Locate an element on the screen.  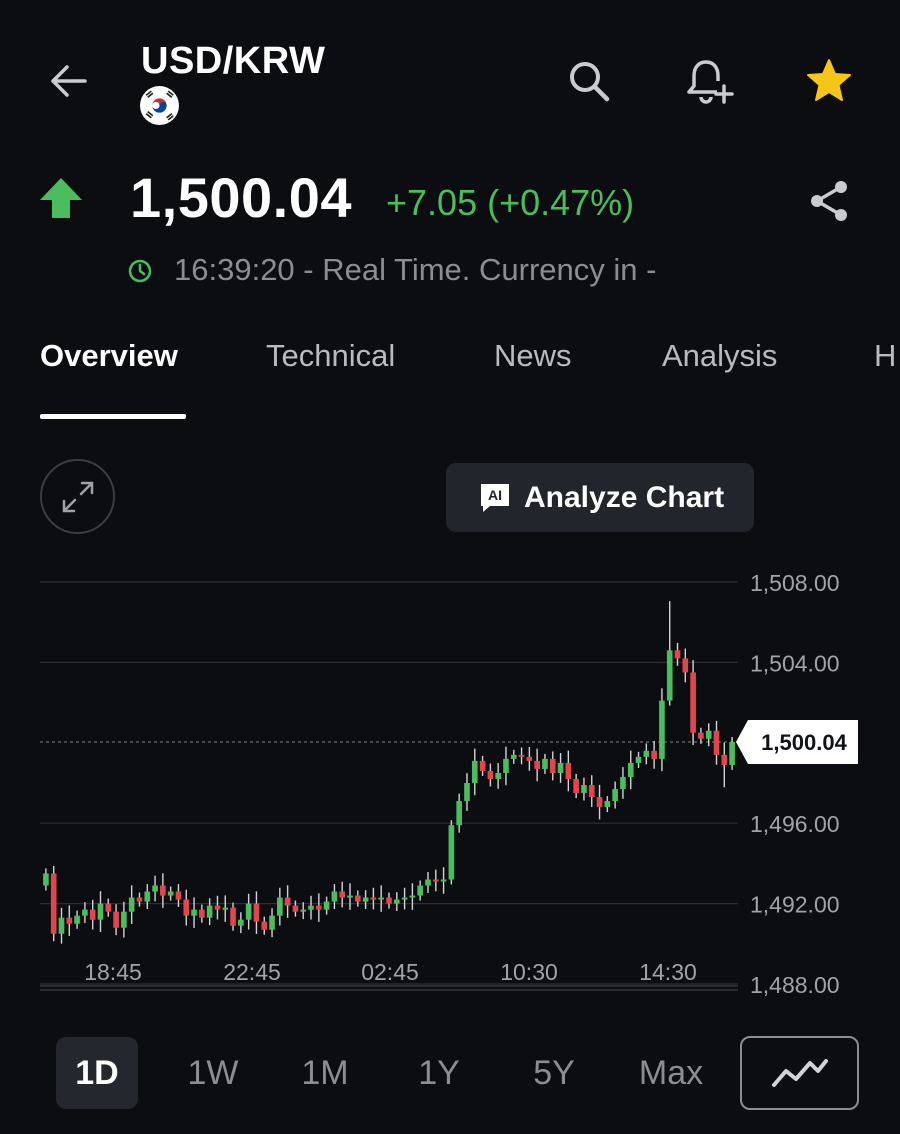
line-chart-icon is located at coordinates (799, 1073).